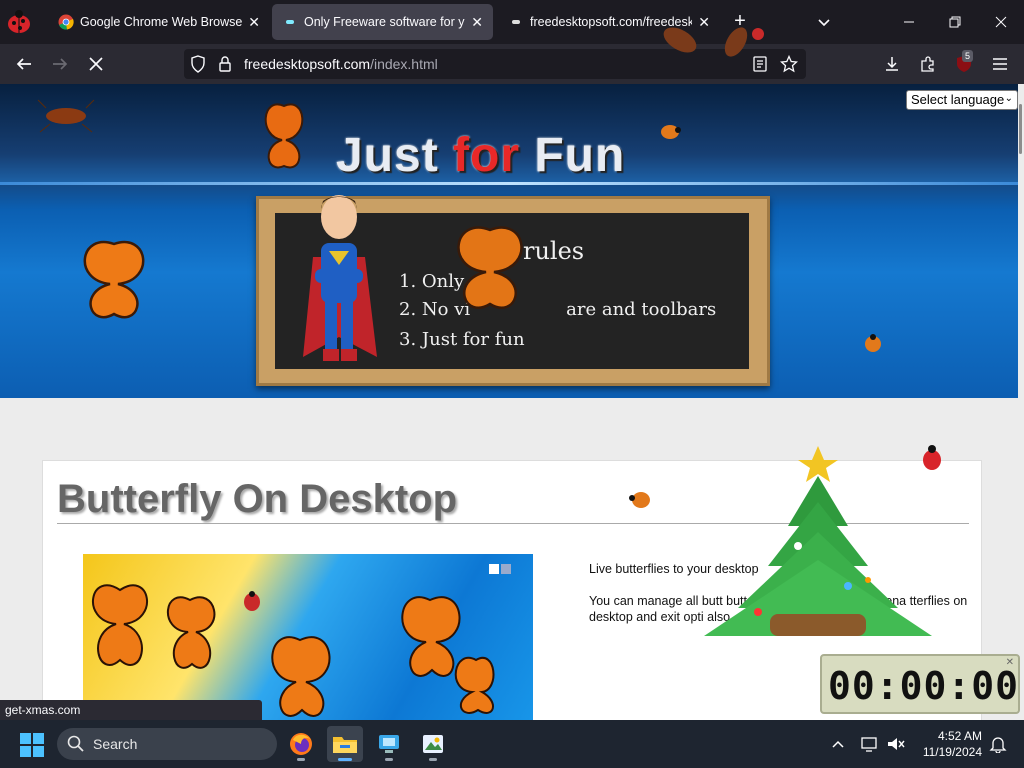 The image size is (1024, 768). What do you see at coordinates (66, 22) in the screenshot?
I see `chrome-icon` at bounding box center [66, 22].